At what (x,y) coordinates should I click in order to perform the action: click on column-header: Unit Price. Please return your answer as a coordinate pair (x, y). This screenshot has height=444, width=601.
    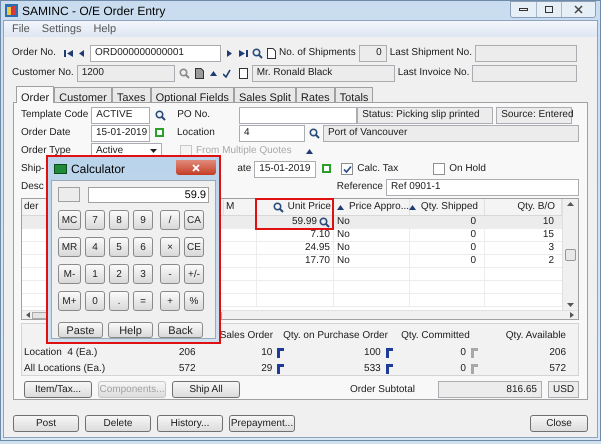
    Looking at the image, I should click on (295, 207).